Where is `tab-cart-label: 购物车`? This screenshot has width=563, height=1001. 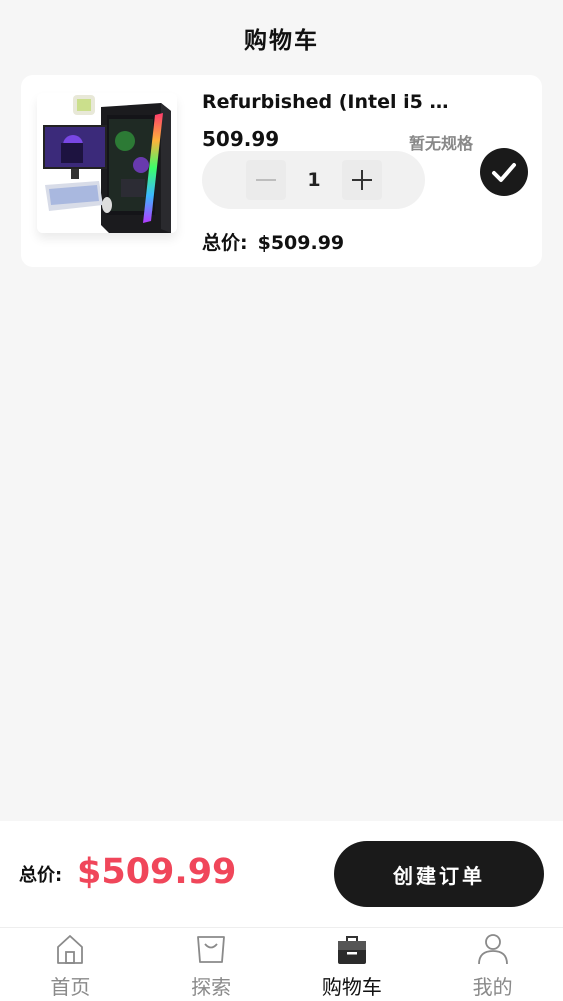 tab-cart-label: 购物车 is located at coordinates (351, 987).